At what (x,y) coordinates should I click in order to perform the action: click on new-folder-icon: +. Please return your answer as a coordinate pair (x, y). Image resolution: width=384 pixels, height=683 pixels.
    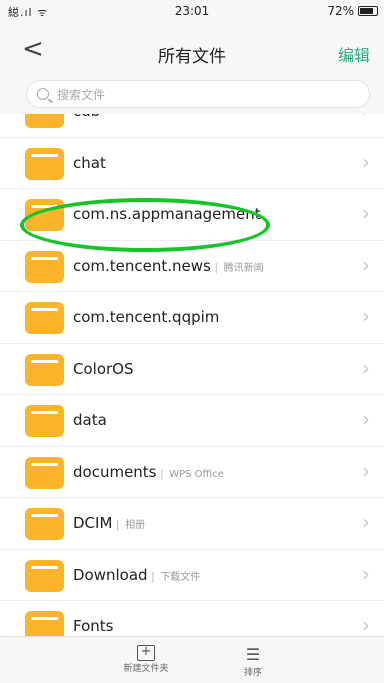
    Looking at the image, I should click on (146, 653).